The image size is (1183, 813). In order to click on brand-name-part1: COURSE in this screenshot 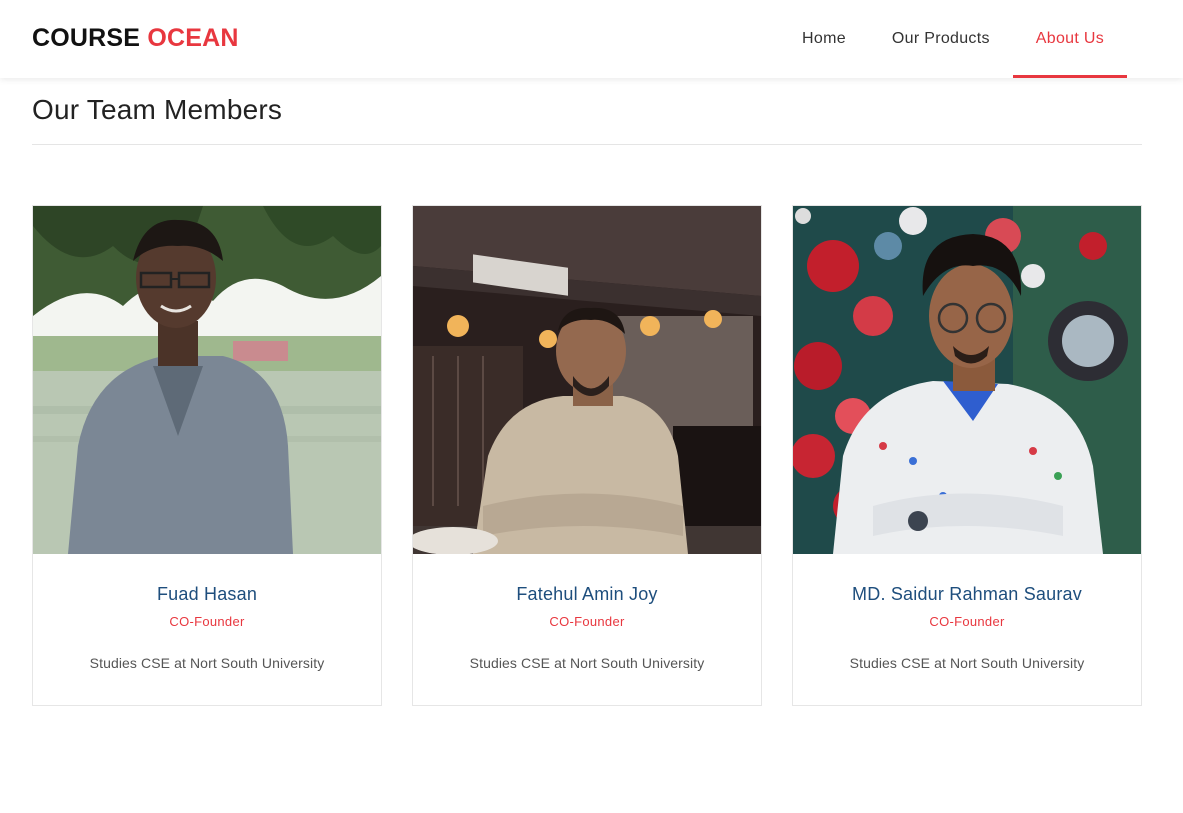, I will do `click(86, 38)`.